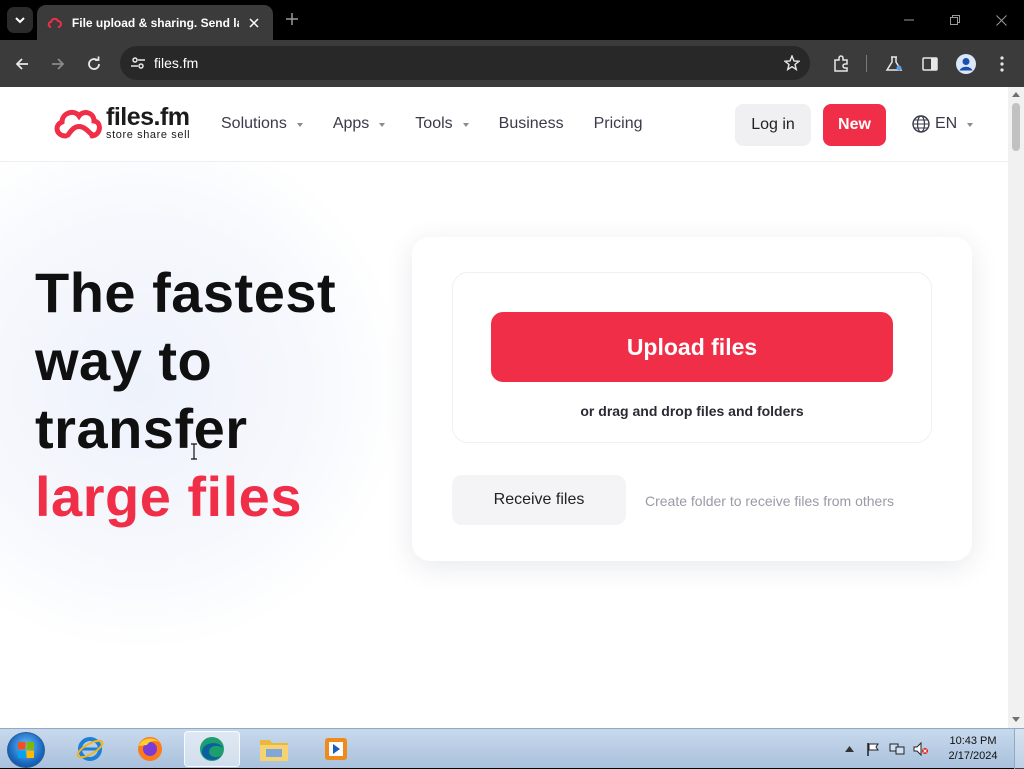 This screenshot has width=1024, height=769. I want to click on windows-logo-icon, so click(26, 750).